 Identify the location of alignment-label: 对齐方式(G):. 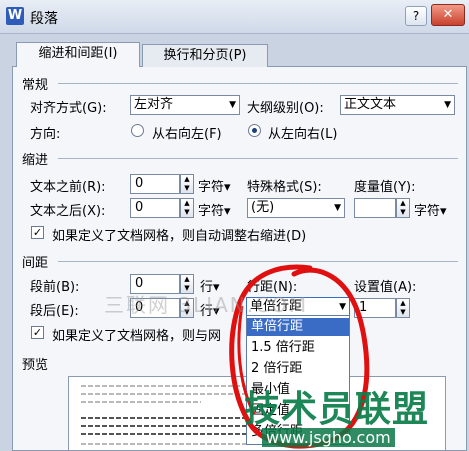
(68, 108).